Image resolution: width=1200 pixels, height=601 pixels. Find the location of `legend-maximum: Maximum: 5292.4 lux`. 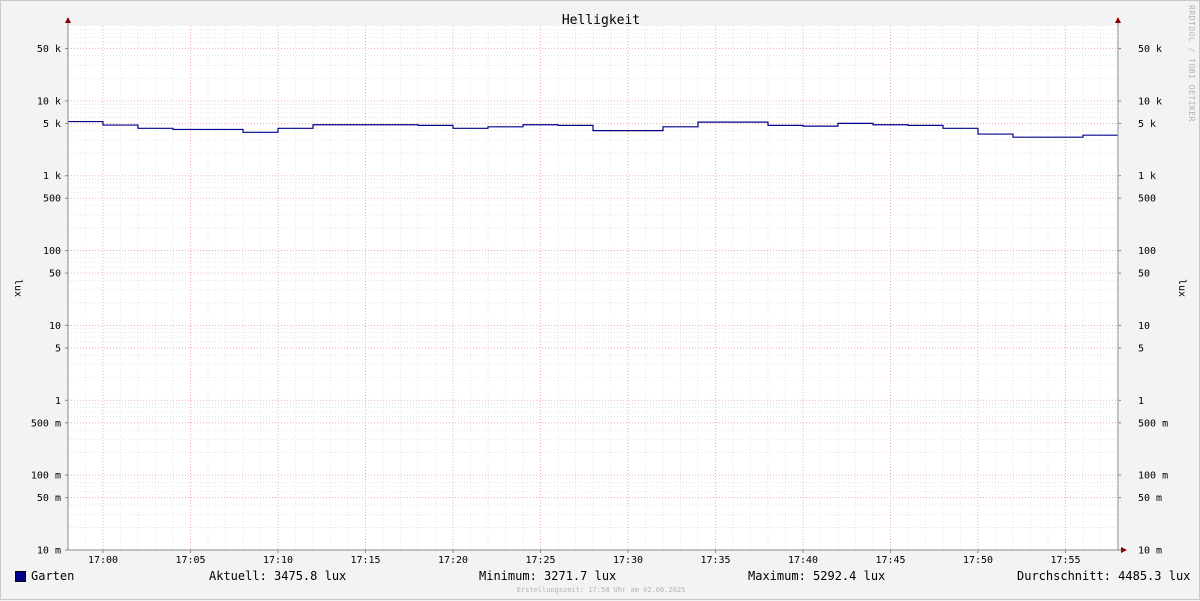

legend-maximum: Maximum: 5292.4 lux is located at coordinates (817, 576).